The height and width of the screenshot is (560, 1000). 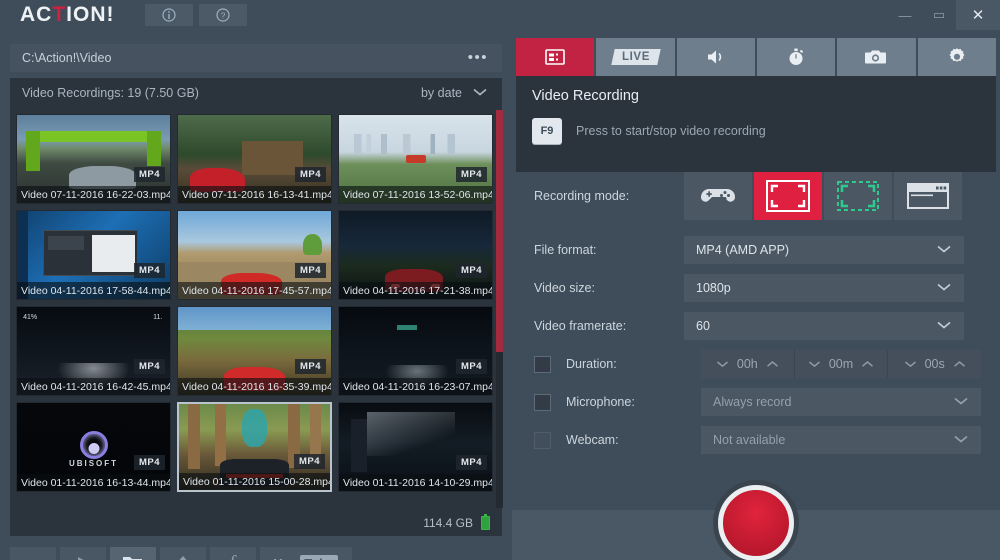 I want to click on fullscreen-frame-icon, so click(x=788, y=196).